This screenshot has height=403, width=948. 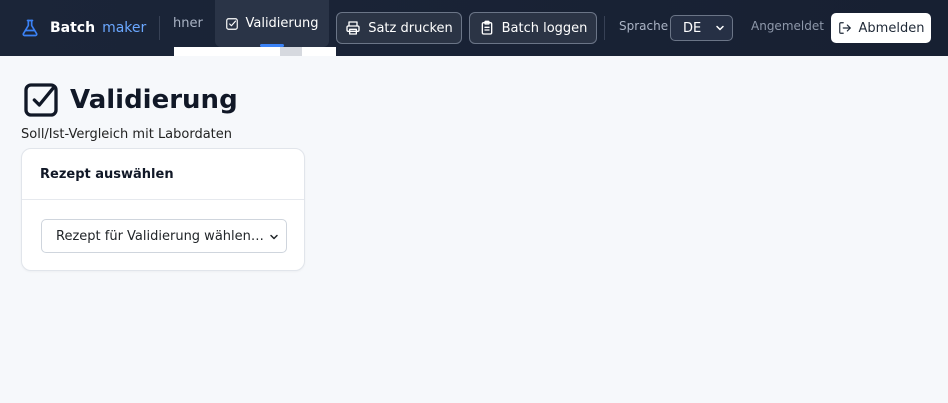 I want to click on log-batch-label: Batch loggen, so click(x=544, y=28).